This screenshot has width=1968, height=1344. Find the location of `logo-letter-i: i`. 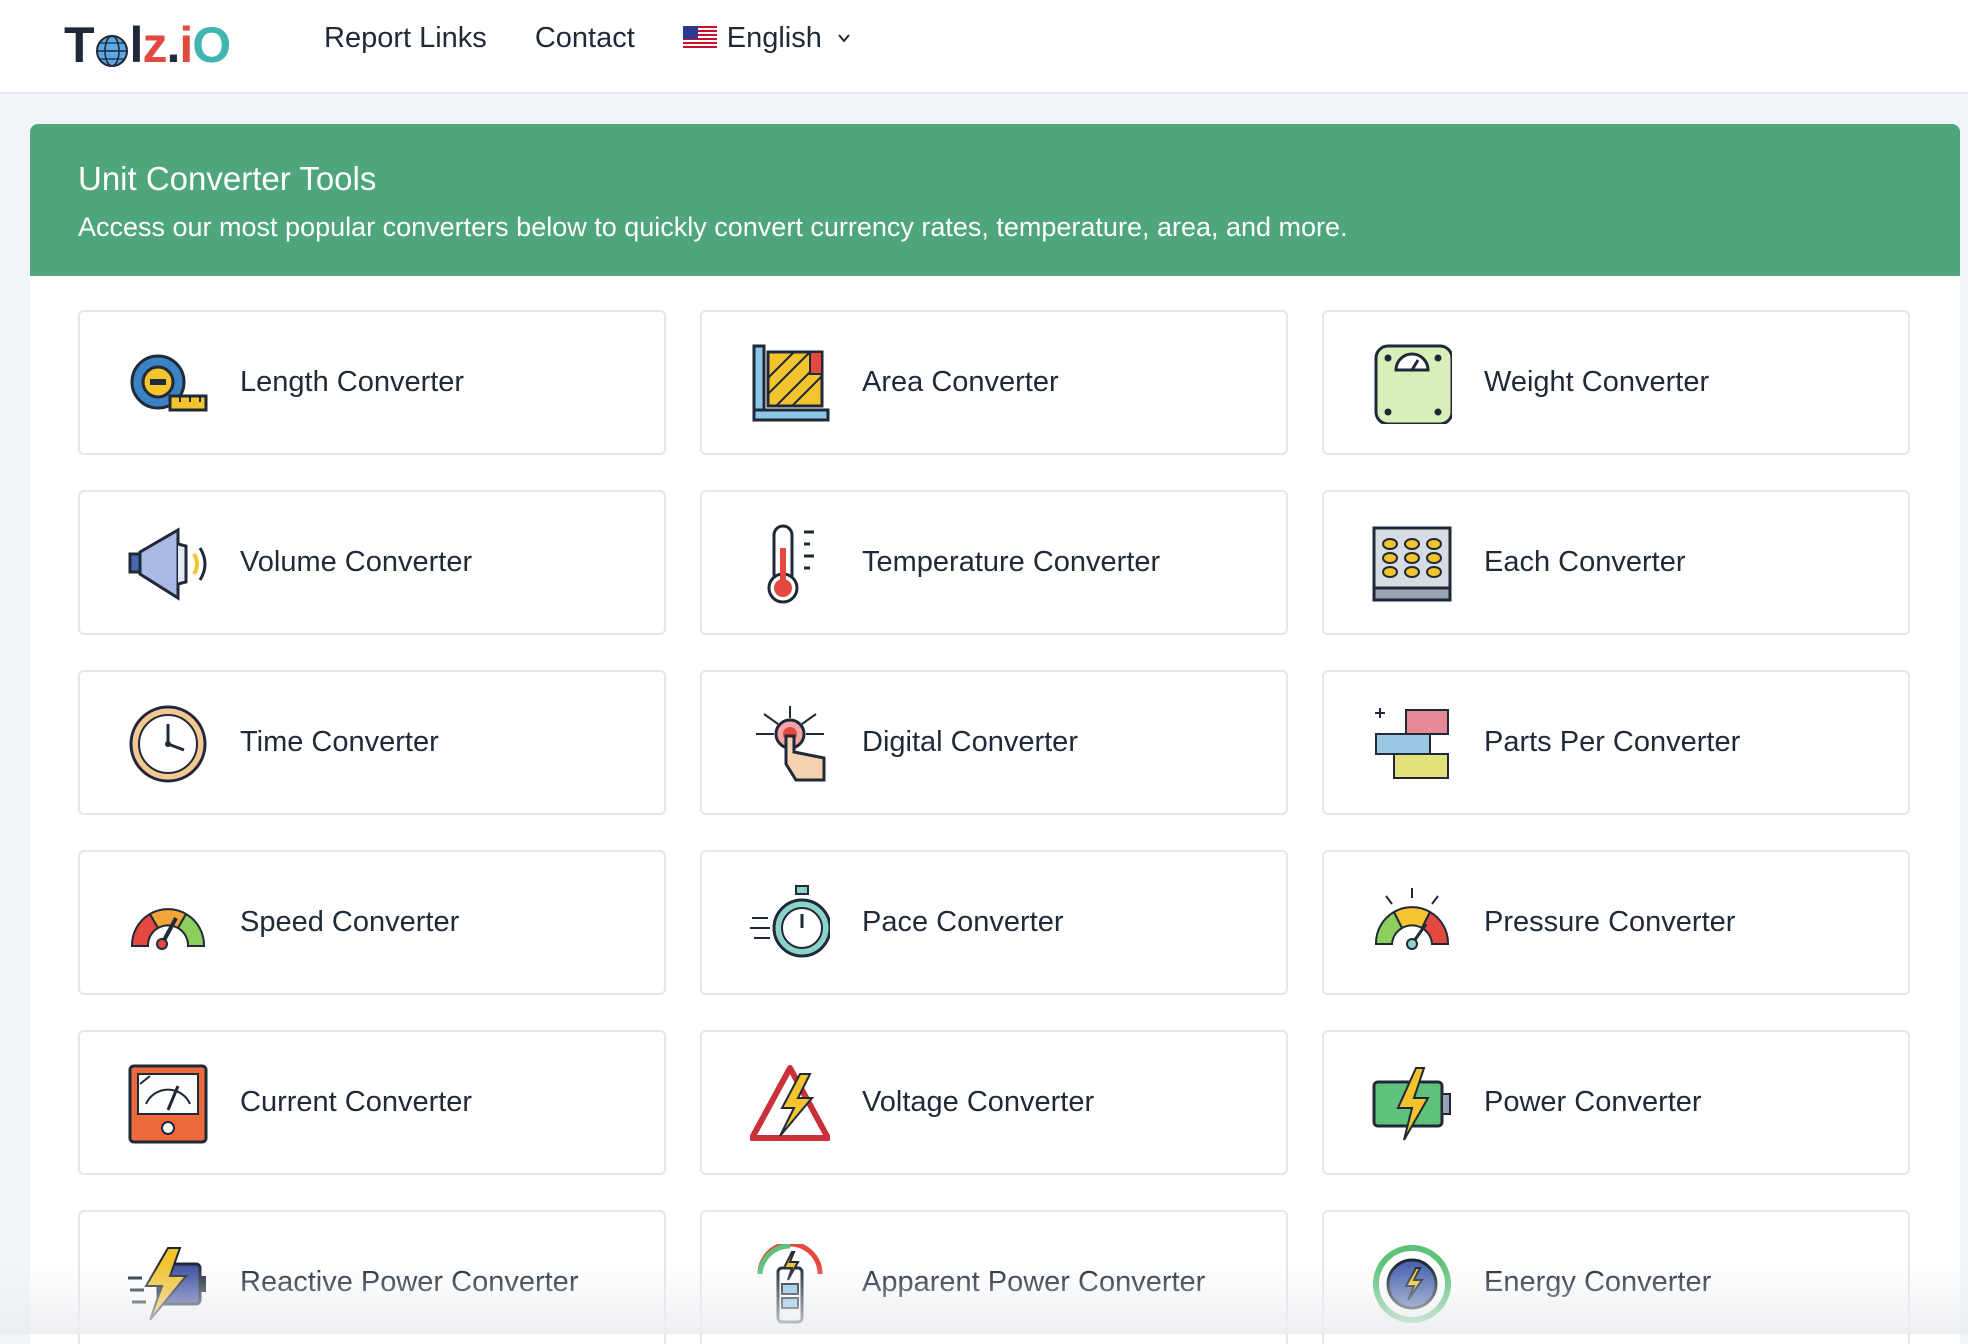

logo-letter-i: i is located at coordinates (185, 45).